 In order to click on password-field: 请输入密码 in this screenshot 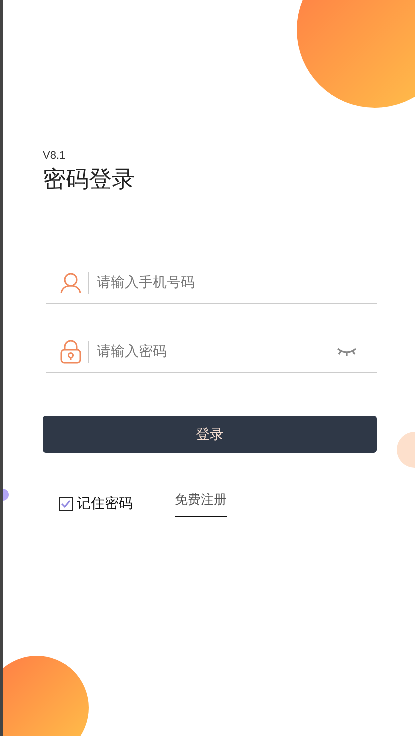, I will do `click(213, 352)`.